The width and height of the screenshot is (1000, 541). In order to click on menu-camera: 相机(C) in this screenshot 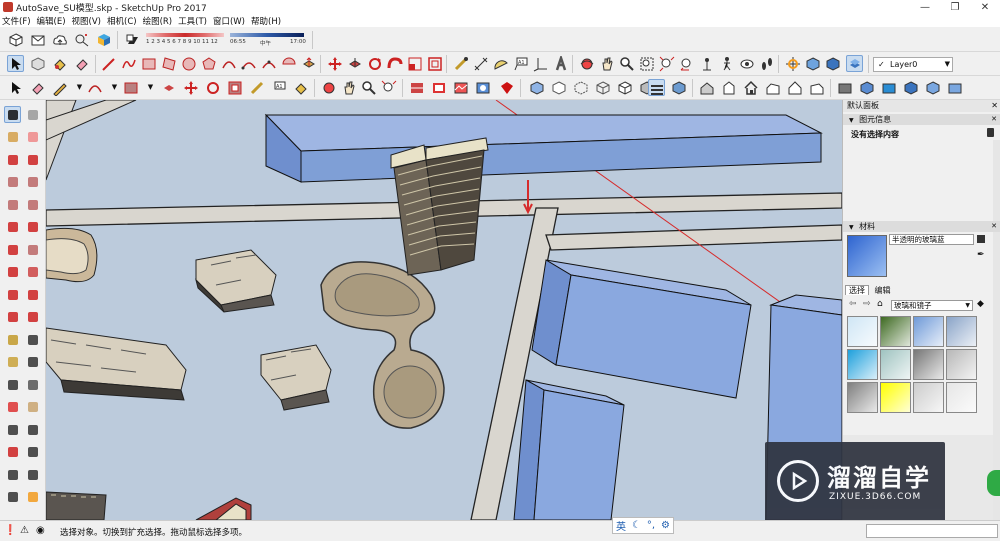, I will do `click(122, 21)`.